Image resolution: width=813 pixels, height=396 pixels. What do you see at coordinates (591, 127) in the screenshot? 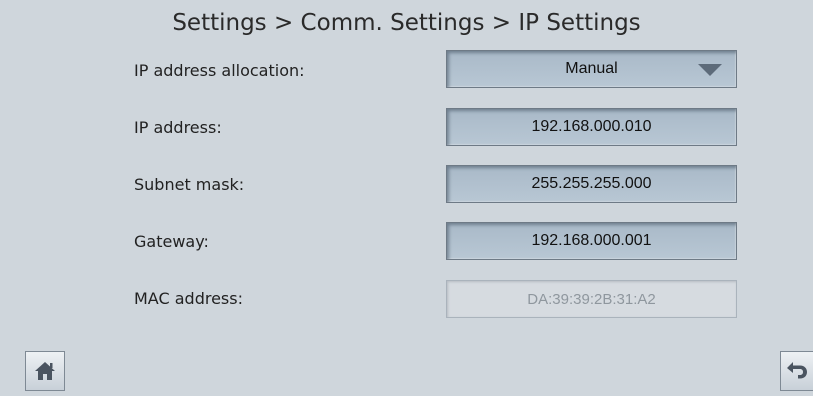
I see `ip-address-input: 192.168.000.010` at bounding box center [591, 127].